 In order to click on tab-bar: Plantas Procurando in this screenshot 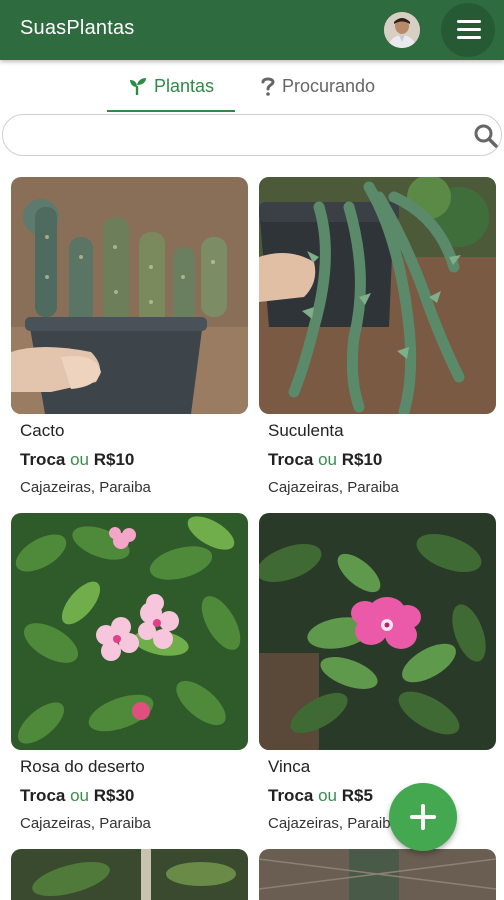, I will do `click(252, 86)`.